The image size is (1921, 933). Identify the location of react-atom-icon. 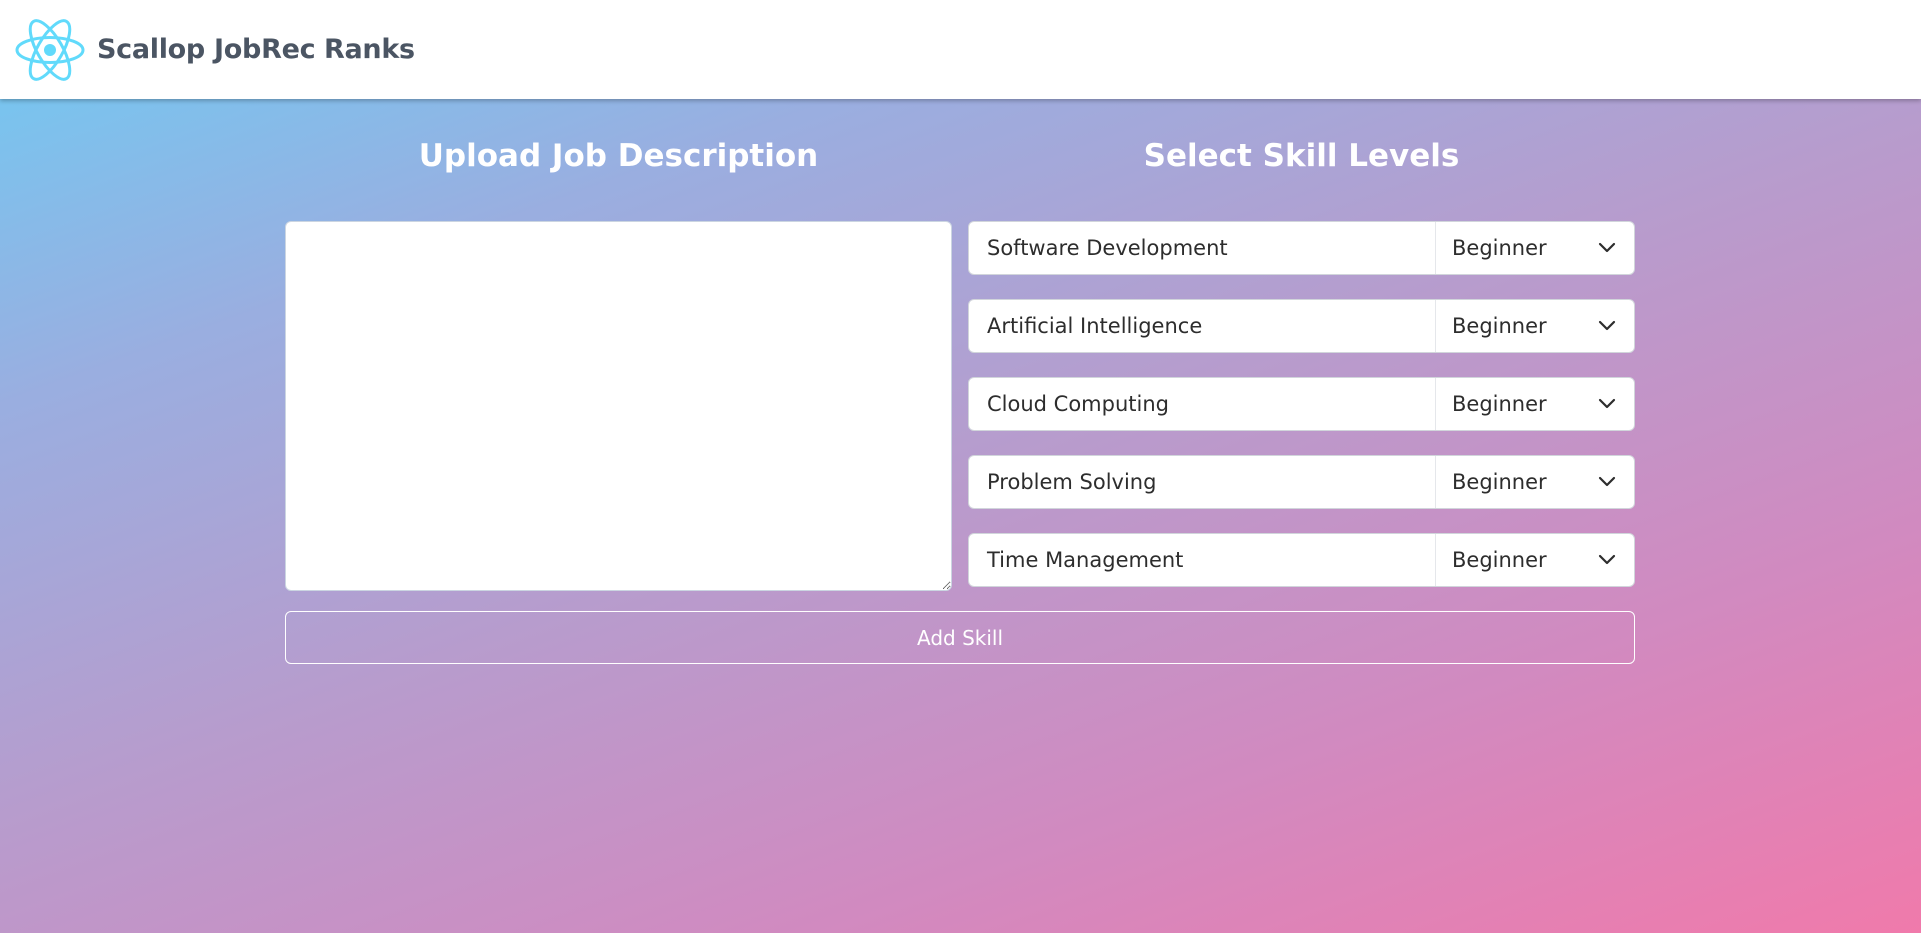
(50, 50).